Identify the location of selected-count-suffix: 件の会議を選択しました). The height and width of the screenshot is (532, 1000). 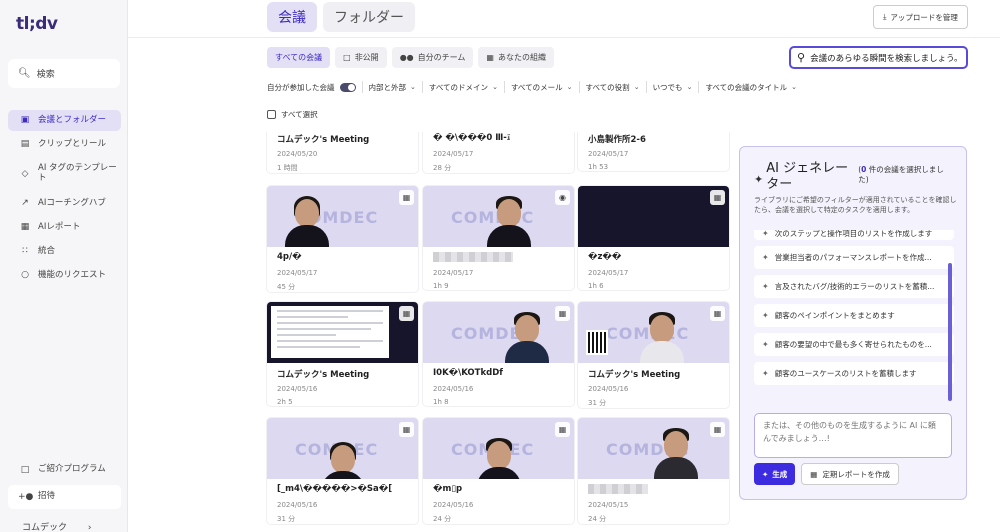
(901, 175).